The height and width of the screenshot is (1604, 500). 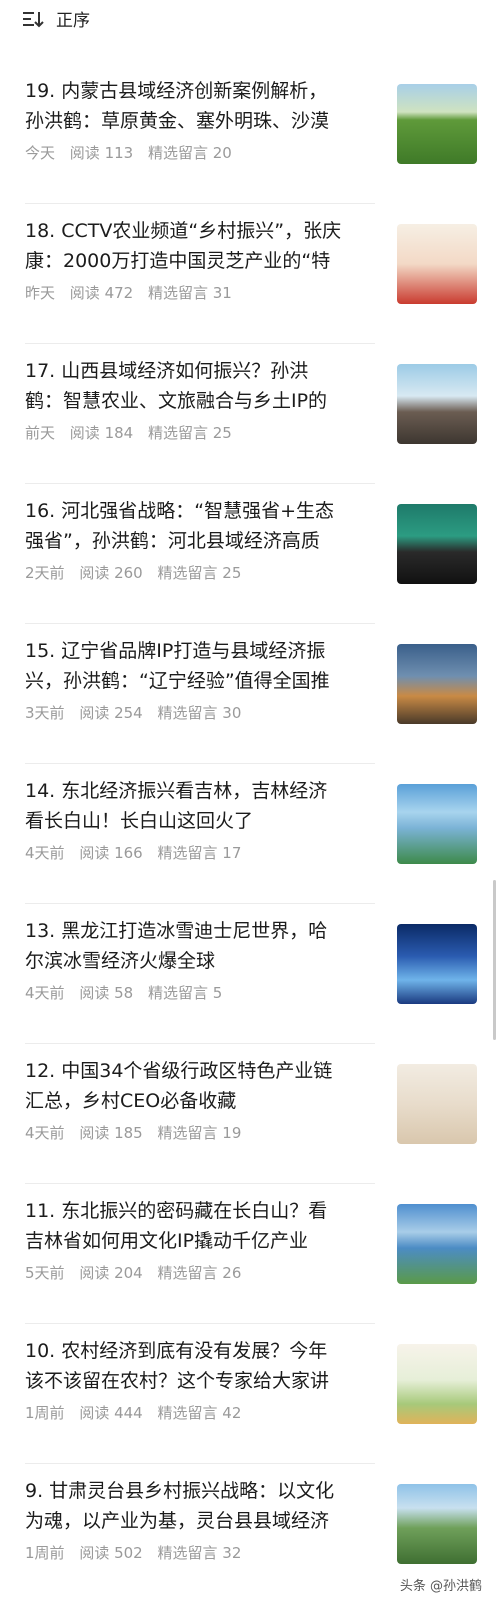 I want to click on article-meta: 5天前 阅读 204 精选留言 26, so click(x=138, y=1272).